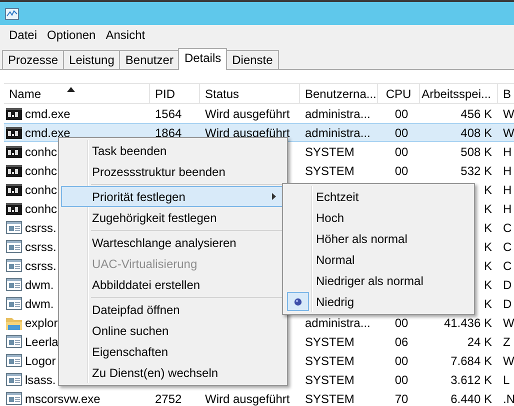  Describe the element at coordinates (14, 323) in the screenshot. I see `folder-icon` at that location.